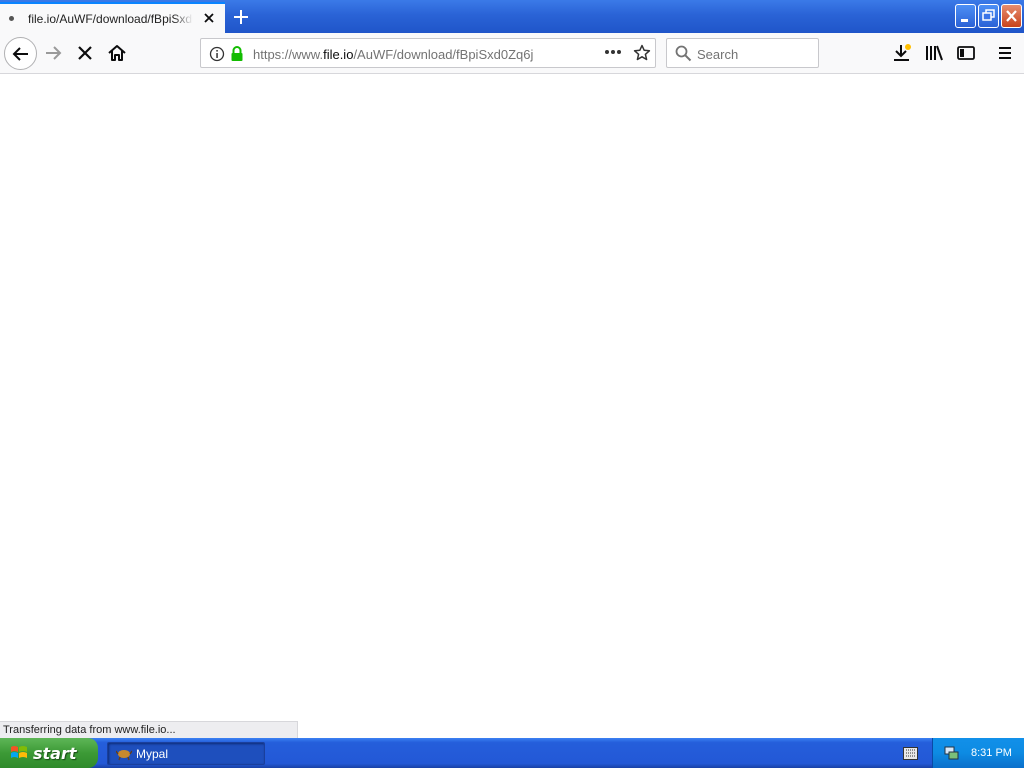 Image resolution: width=1024 pixels, height=768 pixels. I want to click on home-icon, so click(117, 53).